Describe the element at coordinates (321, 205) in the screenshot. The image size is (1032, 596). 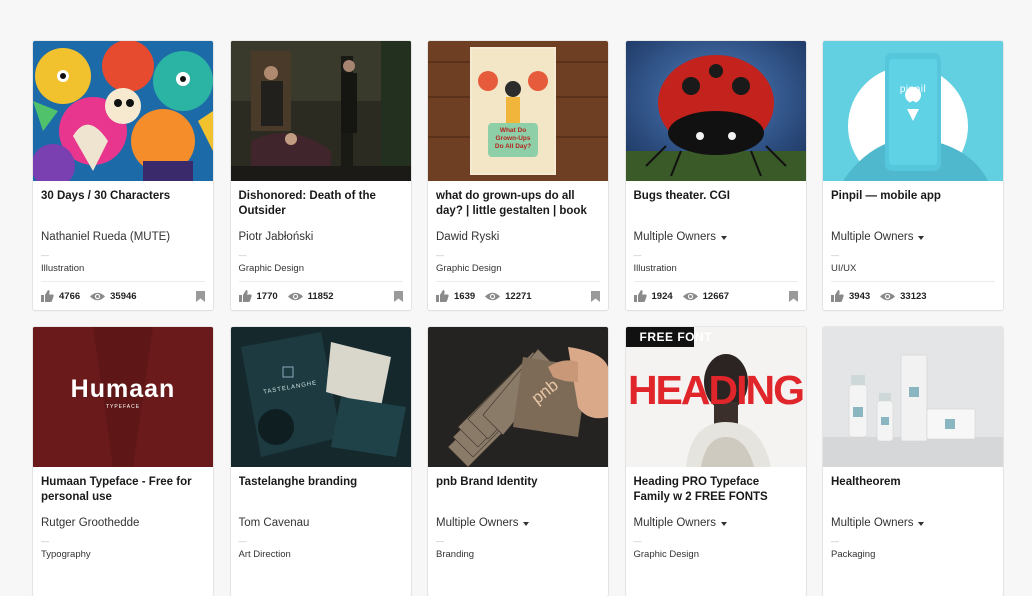
I see `project-title: Dishonored: Death of the Outsider` at that location.